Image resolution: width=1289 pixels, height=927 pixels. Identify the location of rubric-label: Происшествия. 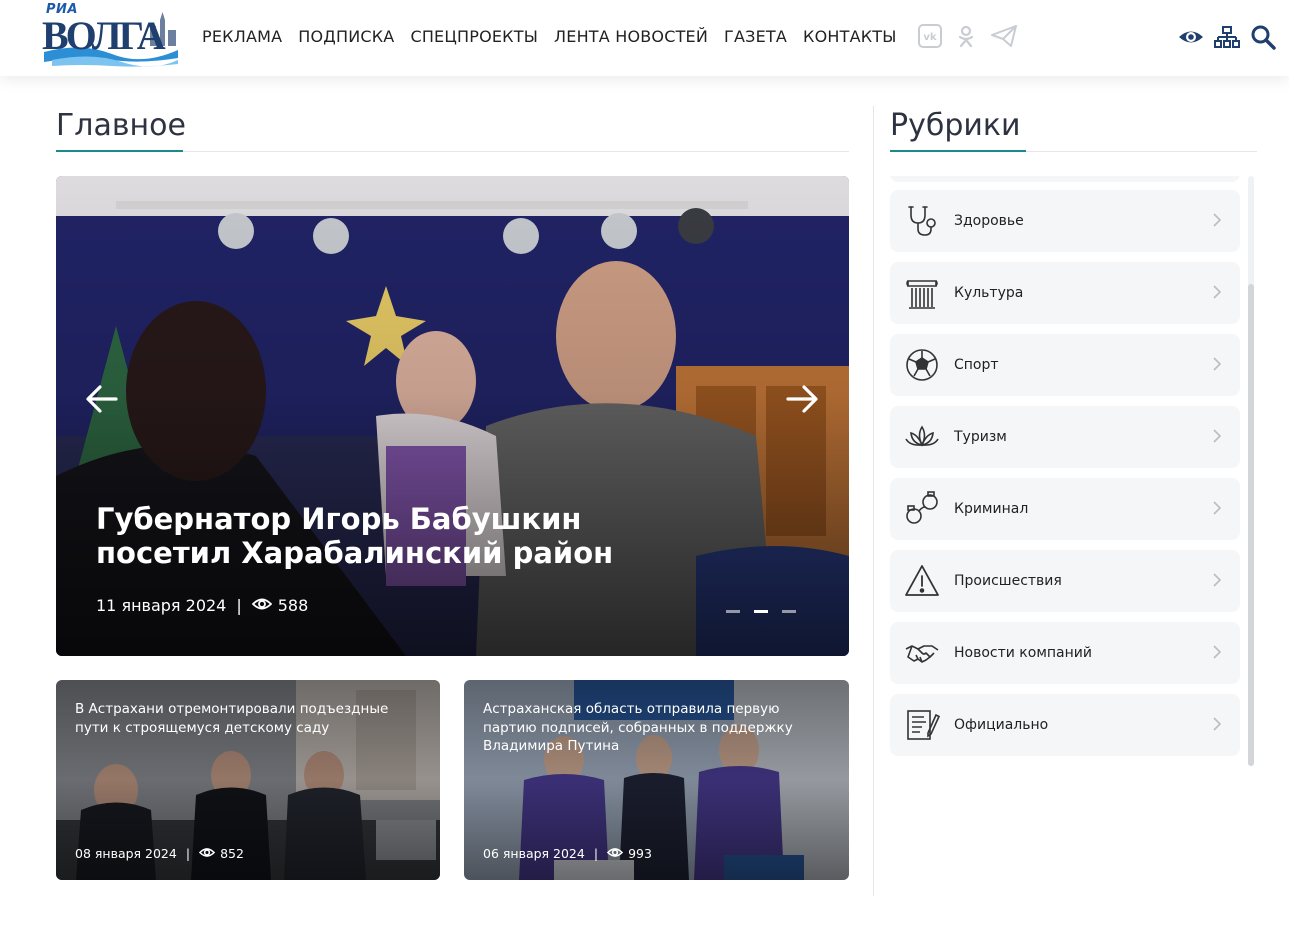
(1008, 581).